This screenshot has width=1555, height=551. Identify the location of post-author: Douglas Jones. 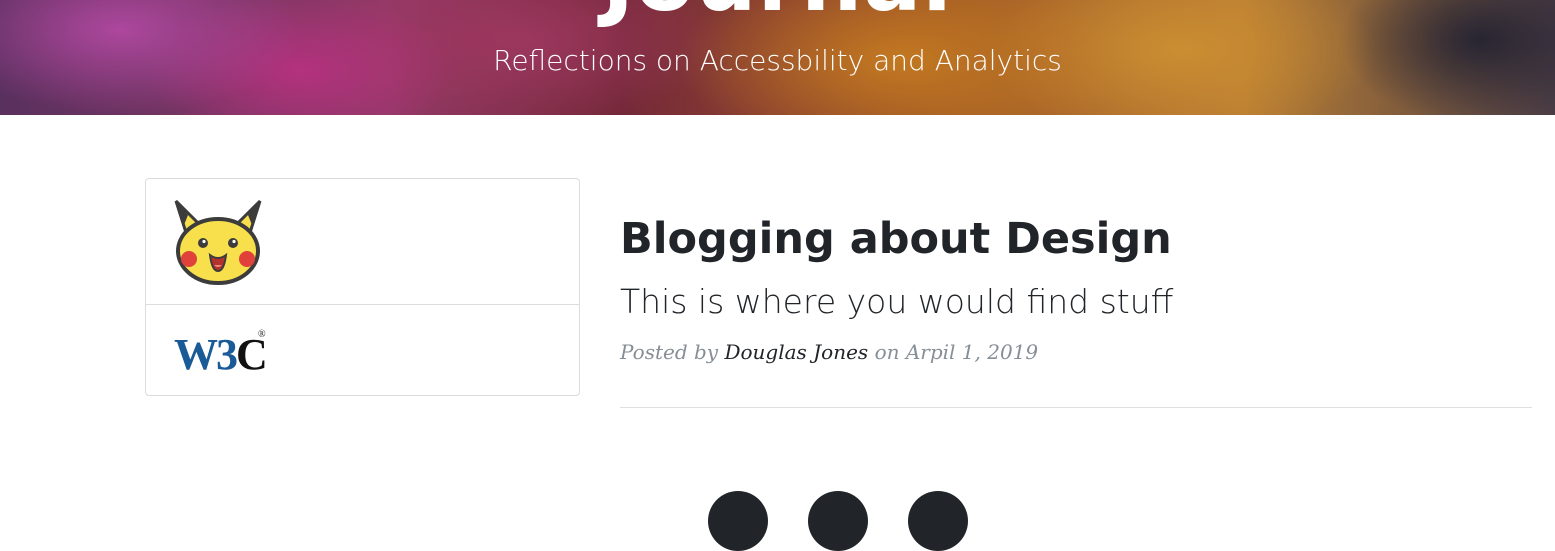
(796, 352).